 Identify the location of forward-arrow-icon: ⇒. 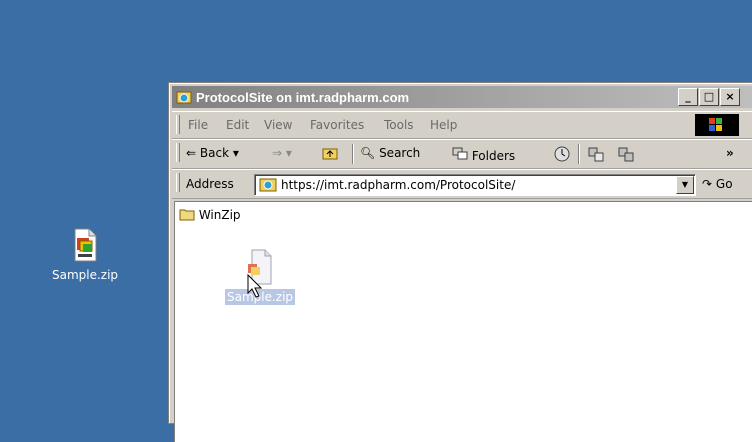
(277, 153).